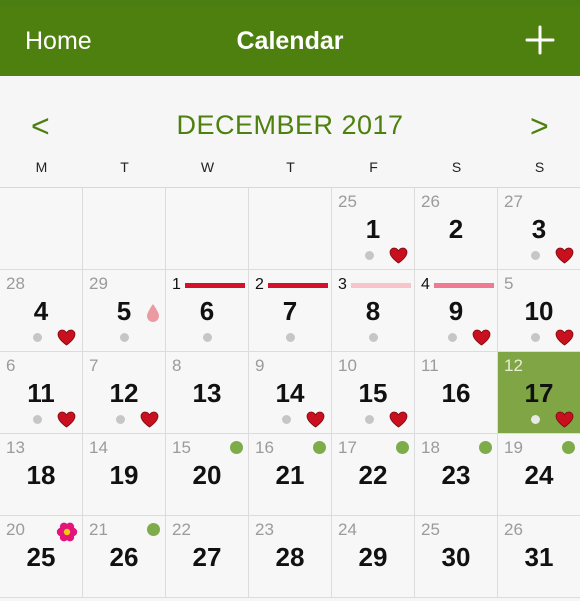 The height and width of the screenshot is (601, 580). I want to click on cycle-day-number: 8, so click(177, 365).